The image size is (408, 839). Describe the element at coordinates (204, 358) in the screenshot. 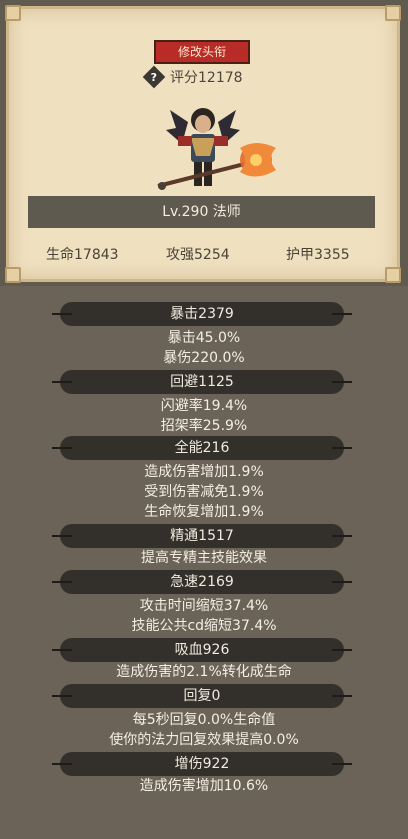

I see `attribute-detail: 暴伤220.0%` at that location.